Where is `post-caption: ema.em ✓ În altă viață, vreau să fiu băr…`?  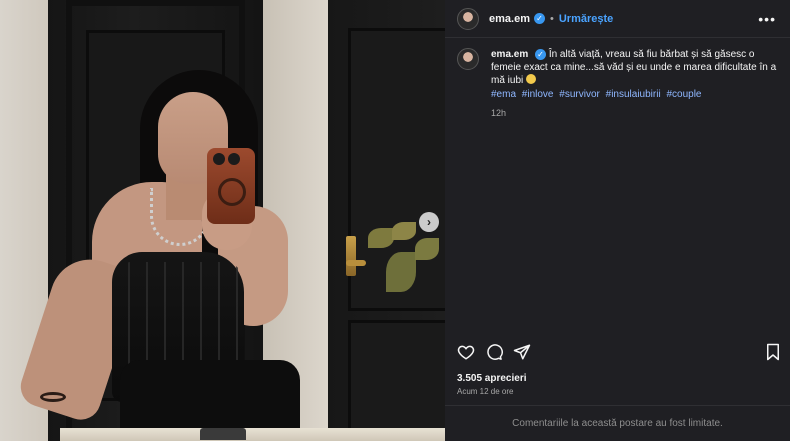 post-caption: ema.em ✓ În altă viață, vreau să fiu băr… is located at coordinates (619, 84).